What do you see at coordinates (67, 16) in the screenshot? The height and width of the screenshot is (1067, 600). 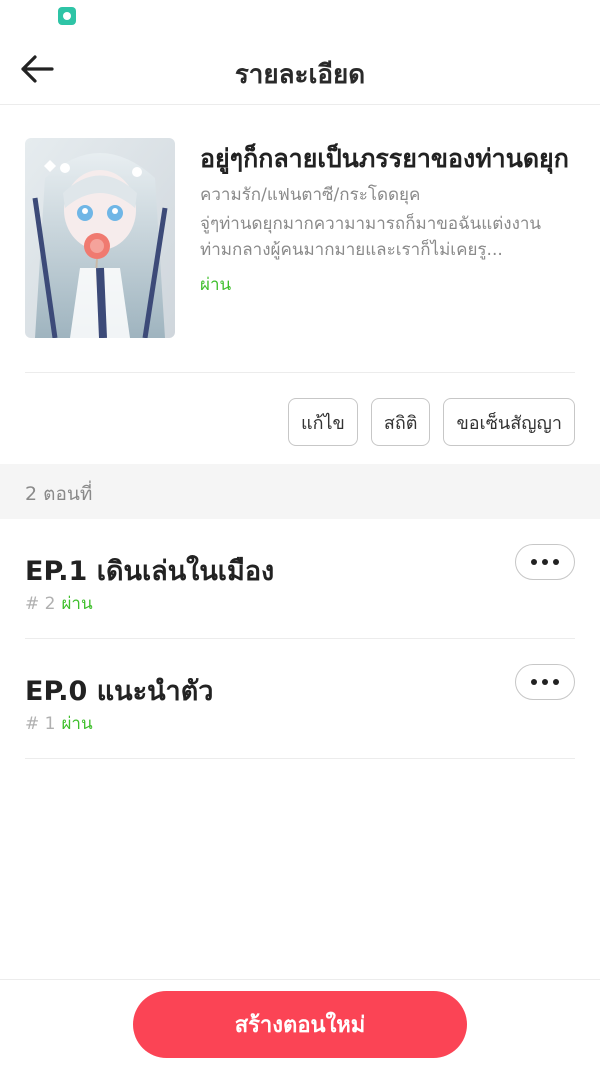 I see `chat-app-icon` at bounding box center [67, 16].